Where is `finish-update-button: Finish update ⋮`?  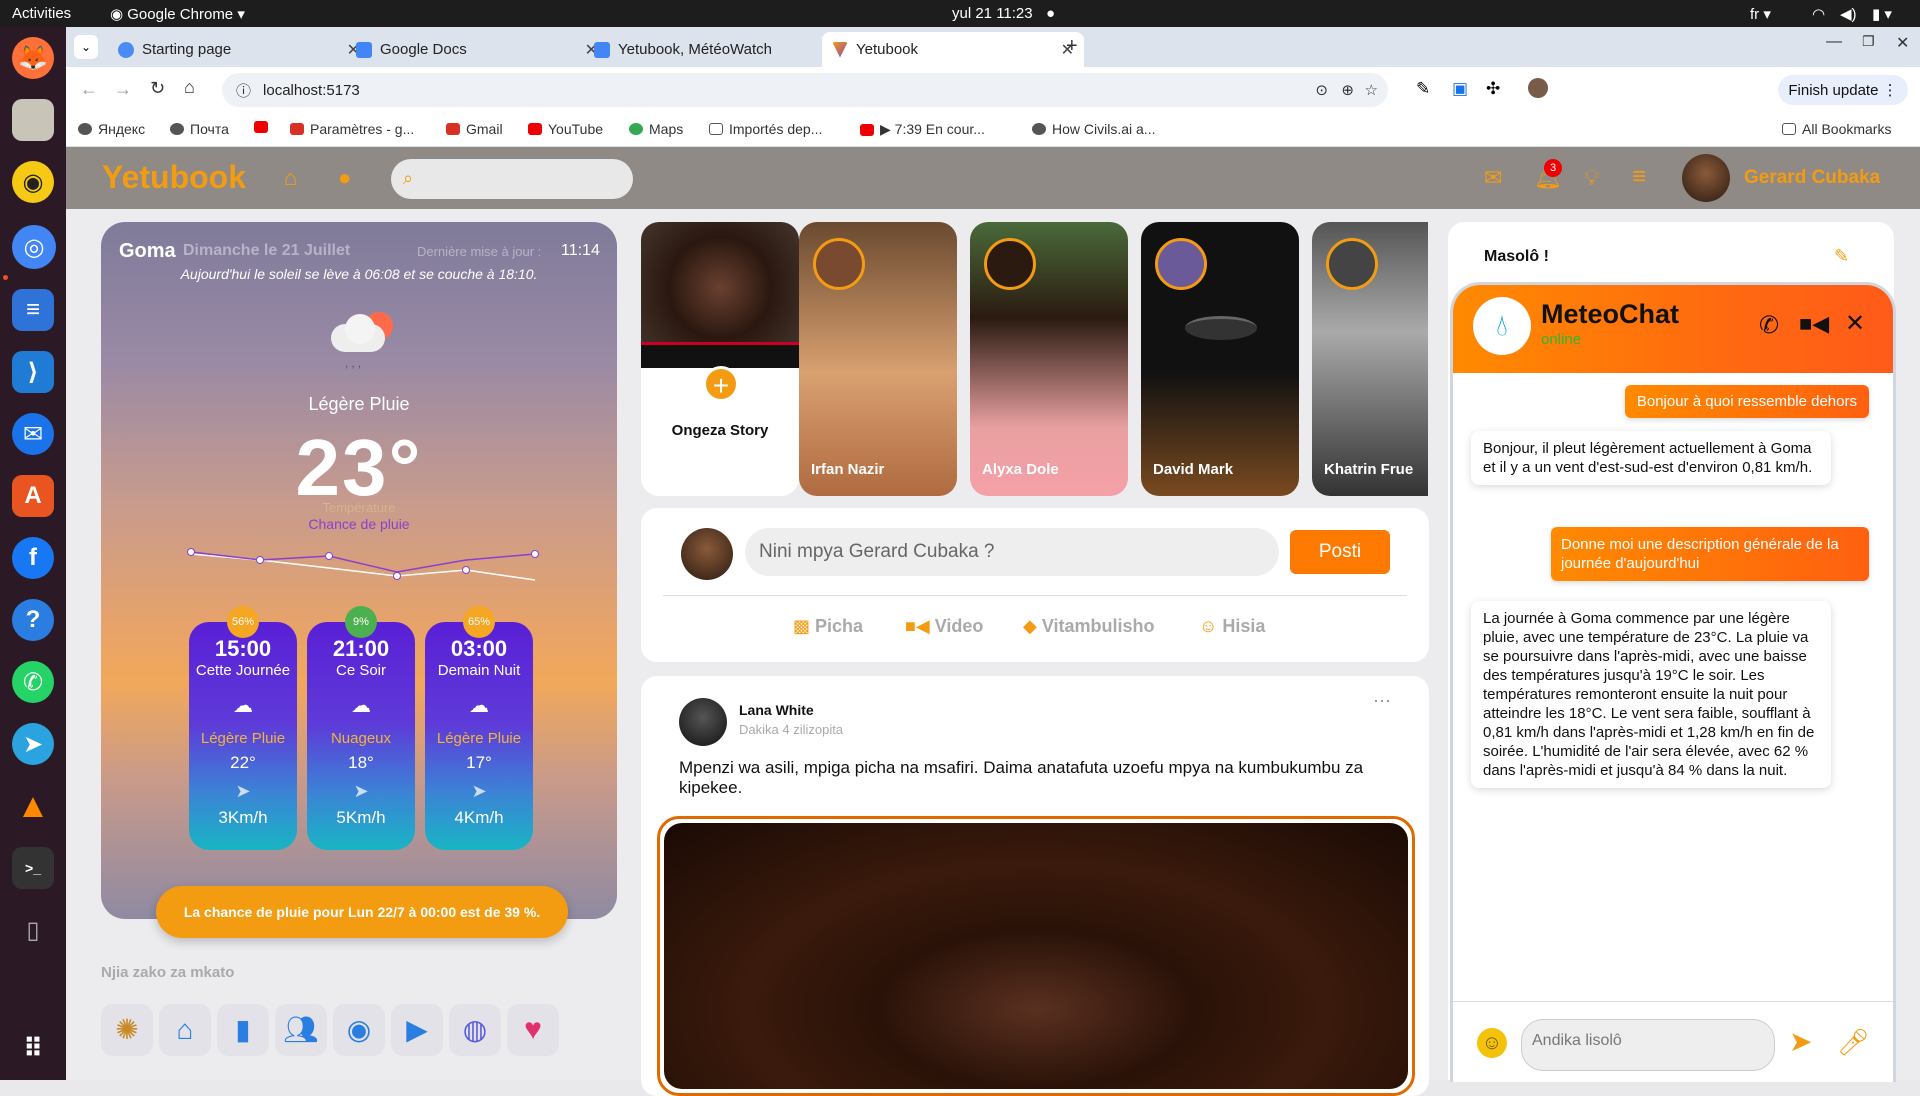 finish-update-button: Finish update ⋮ is located at coordinates (1843, 90).